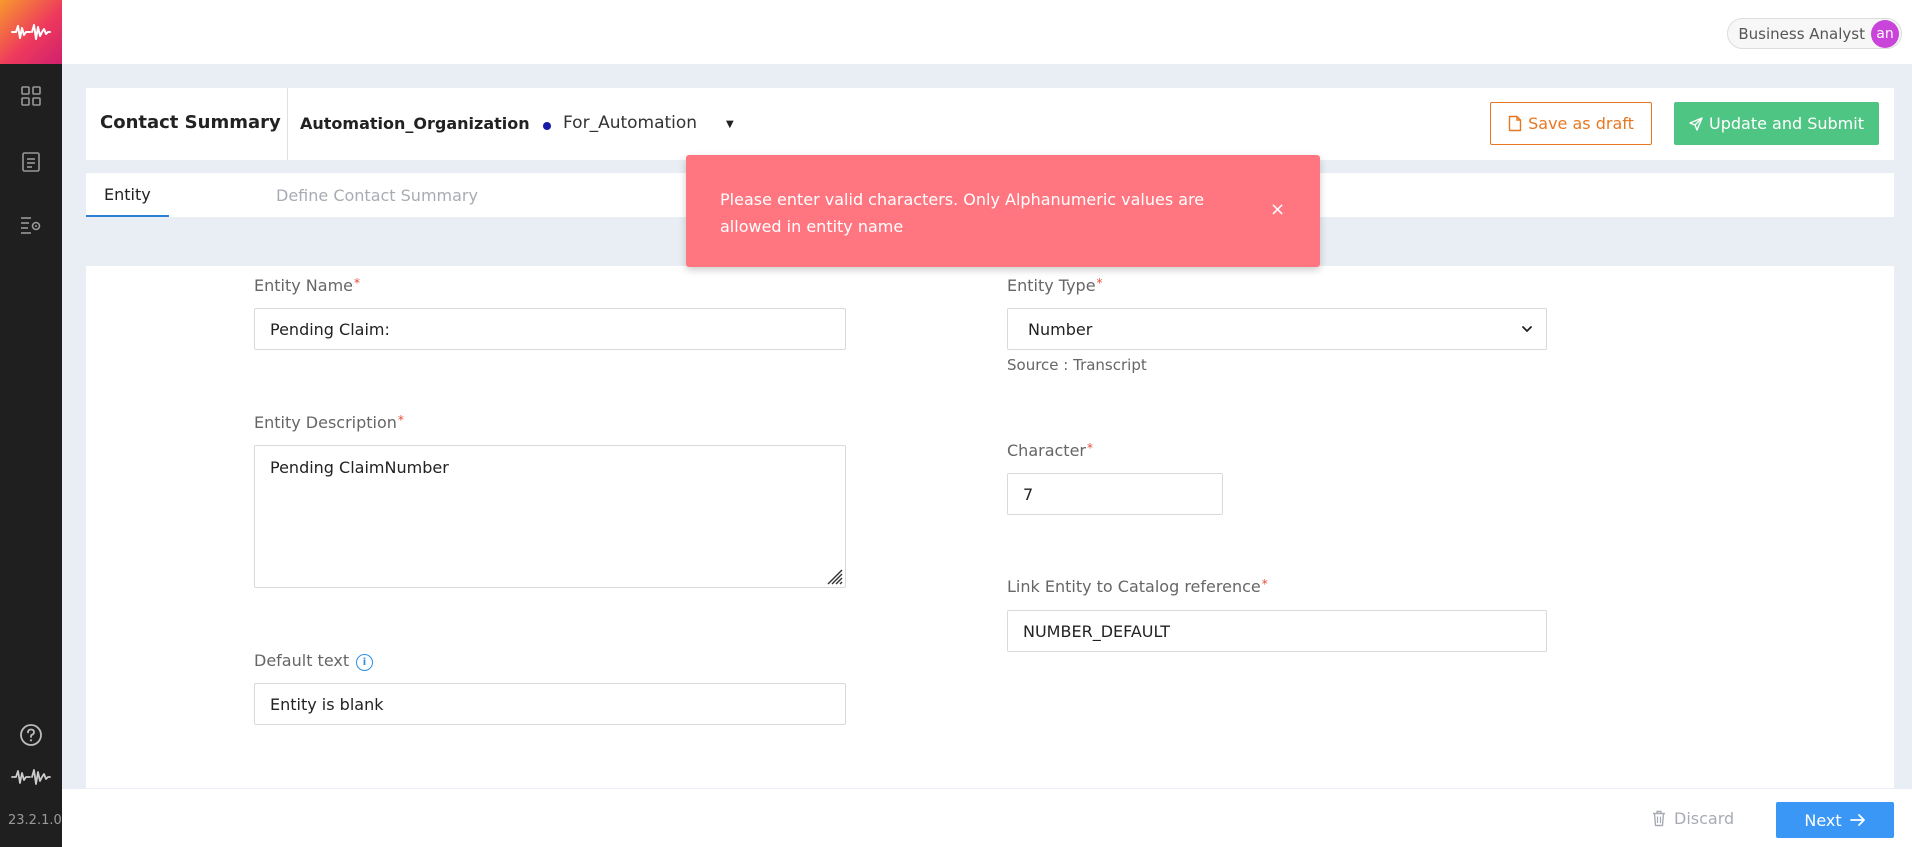 This screenshot has height=847, width=1912. I want to click on resize-grip-icon, so click(833, 575).